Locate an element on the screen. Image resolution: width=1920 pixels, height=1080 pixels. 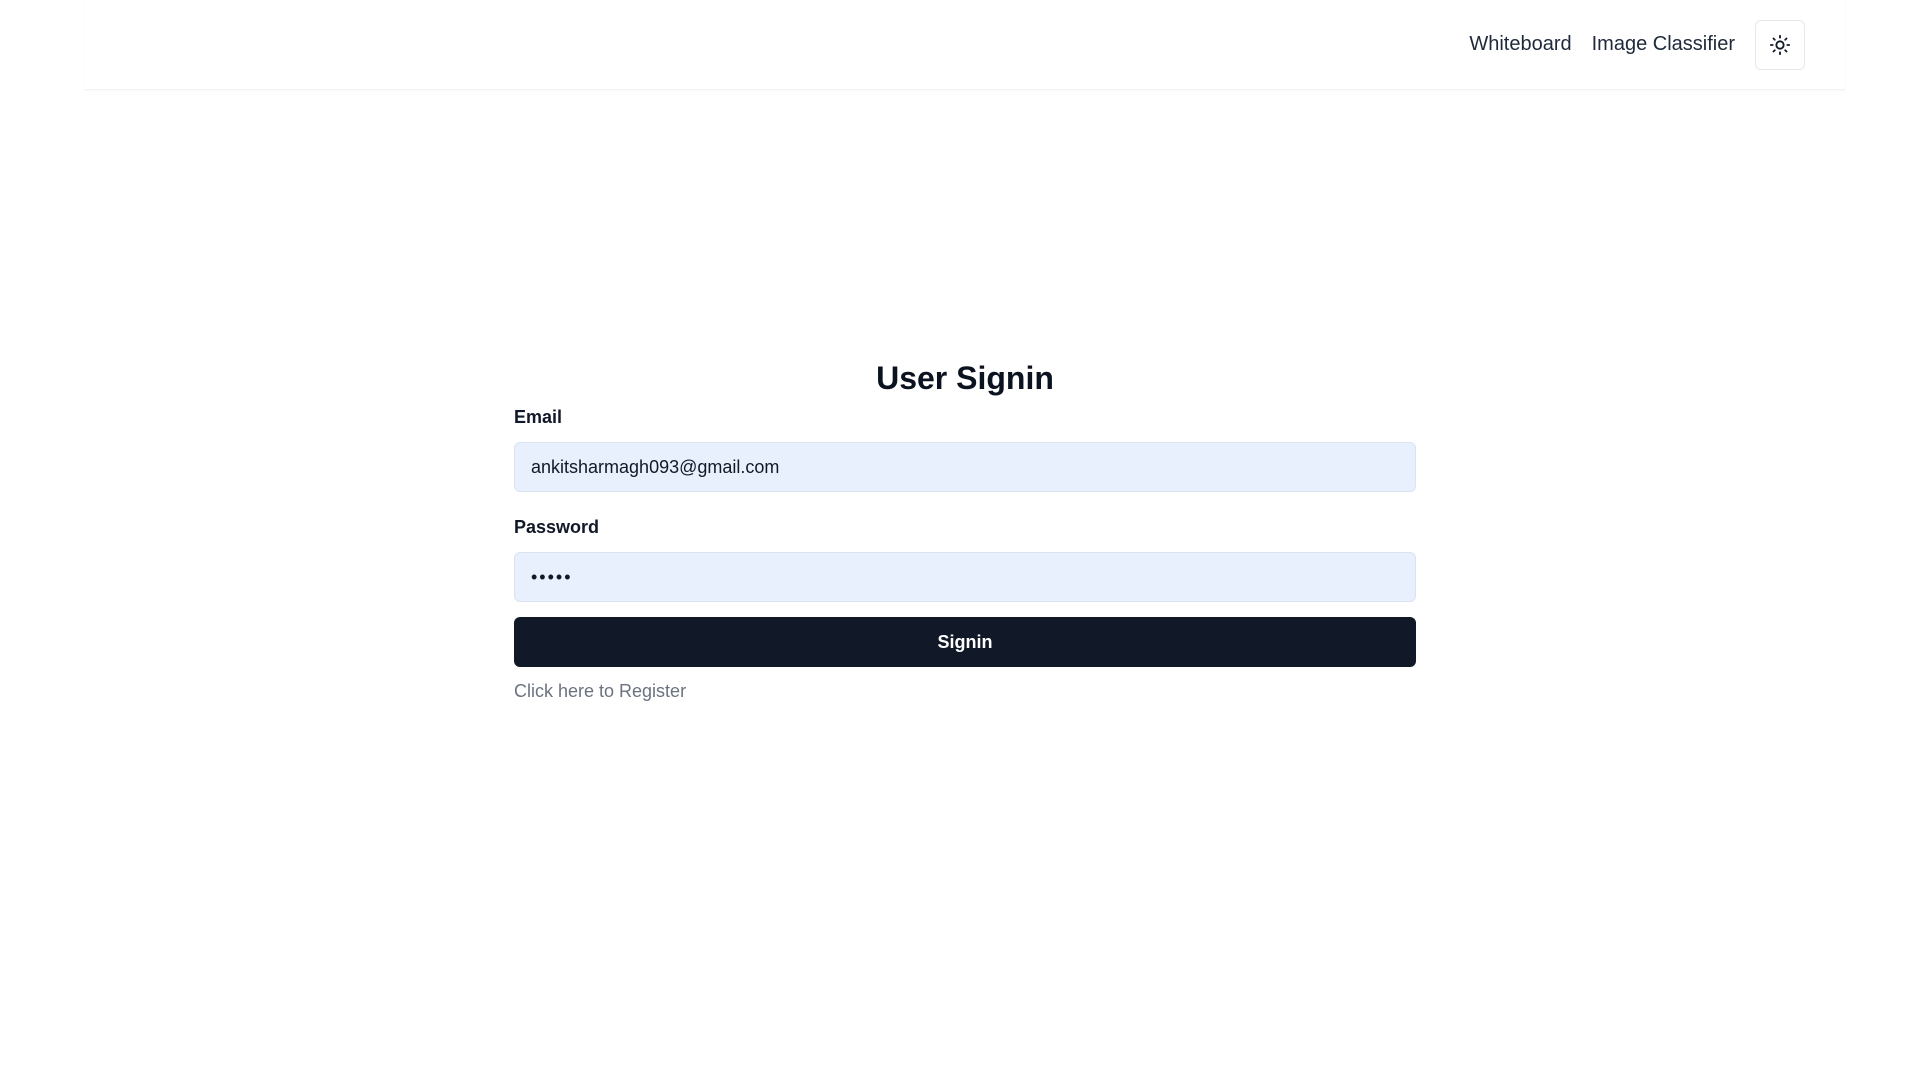
nav-link-whiteboard: Whiteboard is located at coordinates (1520, 44).